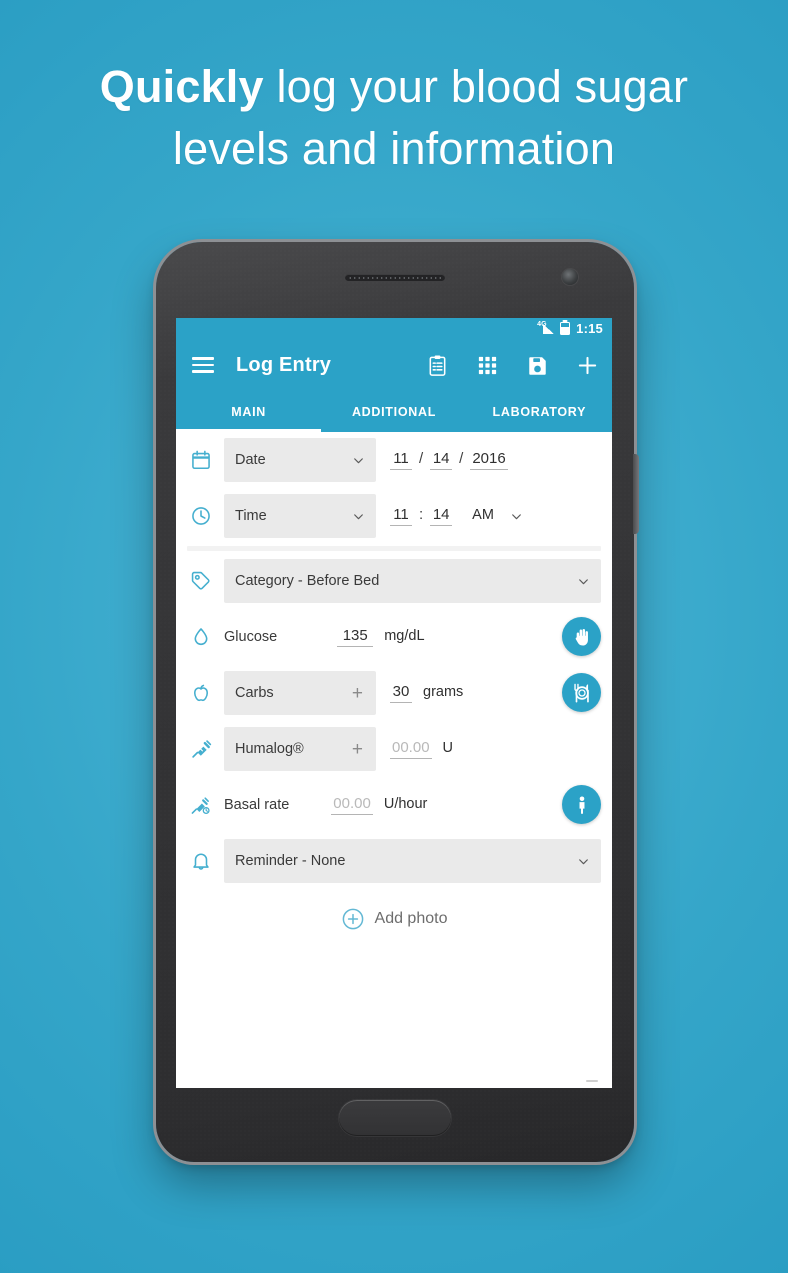 This screenshot has height=1273, width=788. I want to click on carbs-value-group: 30 grams, so click(426, 693).